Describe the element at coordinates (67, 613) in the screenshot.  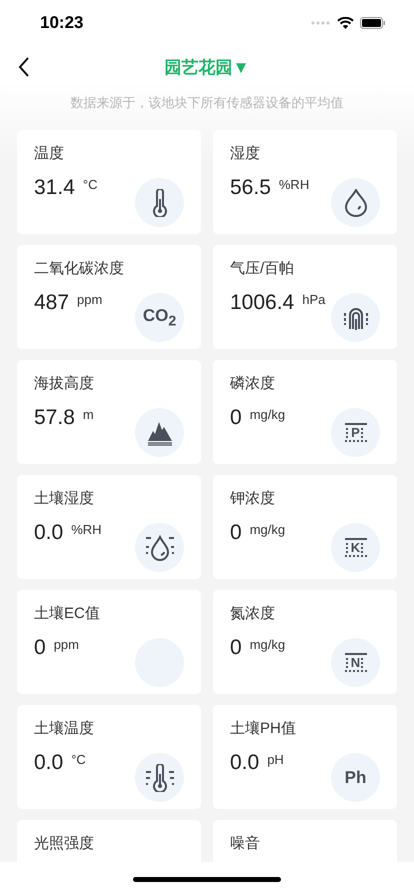
I see `sensor-label: 土壤EC值` at that location.